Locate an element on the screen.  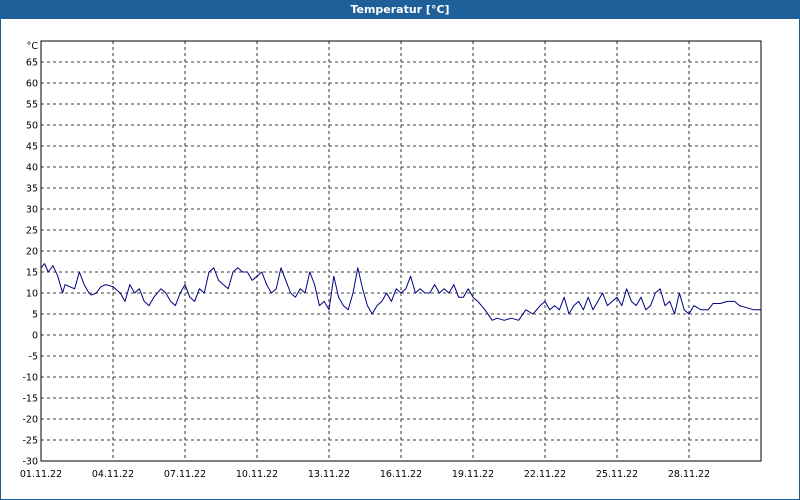
y-tick-label: 5 is located at coordinates (35, 315).